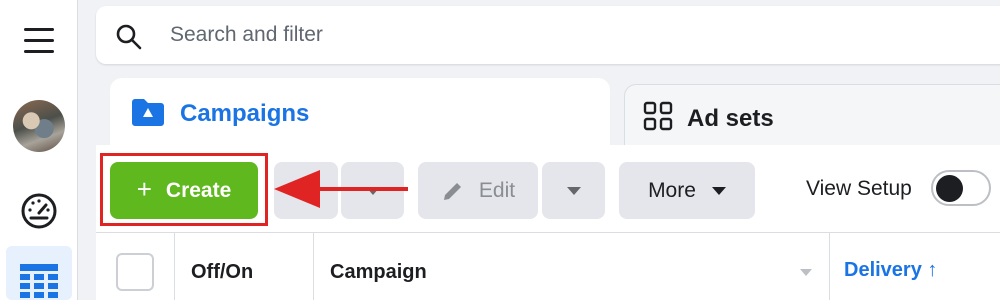  What do you see at coordinates (891, 270) in the screenshot?
I see `column-header-label: Delivery ↑` at bounding box center [891, 270].